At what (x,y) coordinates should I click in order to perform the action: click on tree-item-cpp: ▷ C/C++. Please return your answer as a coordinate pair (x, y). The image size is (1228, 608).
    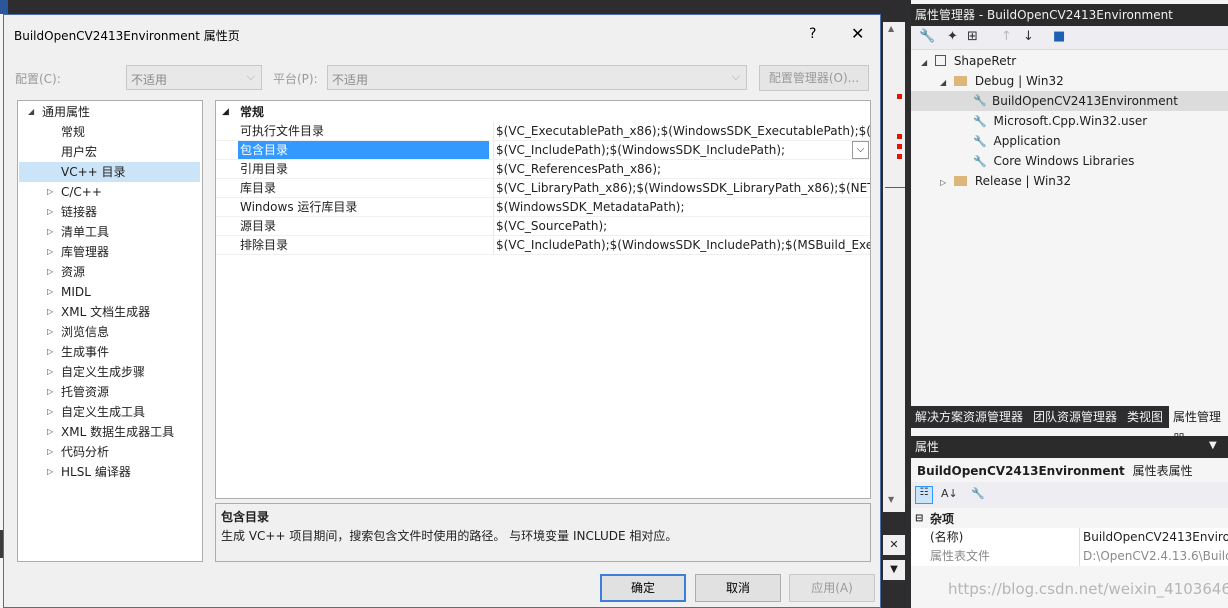
    Looking at the image, I should click on (110, 192).